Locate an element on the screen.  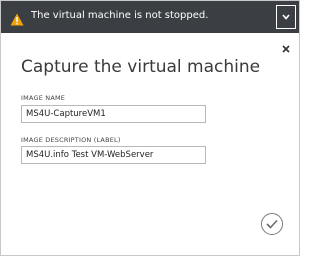
image-description-input is located at coordinates (113, 155).